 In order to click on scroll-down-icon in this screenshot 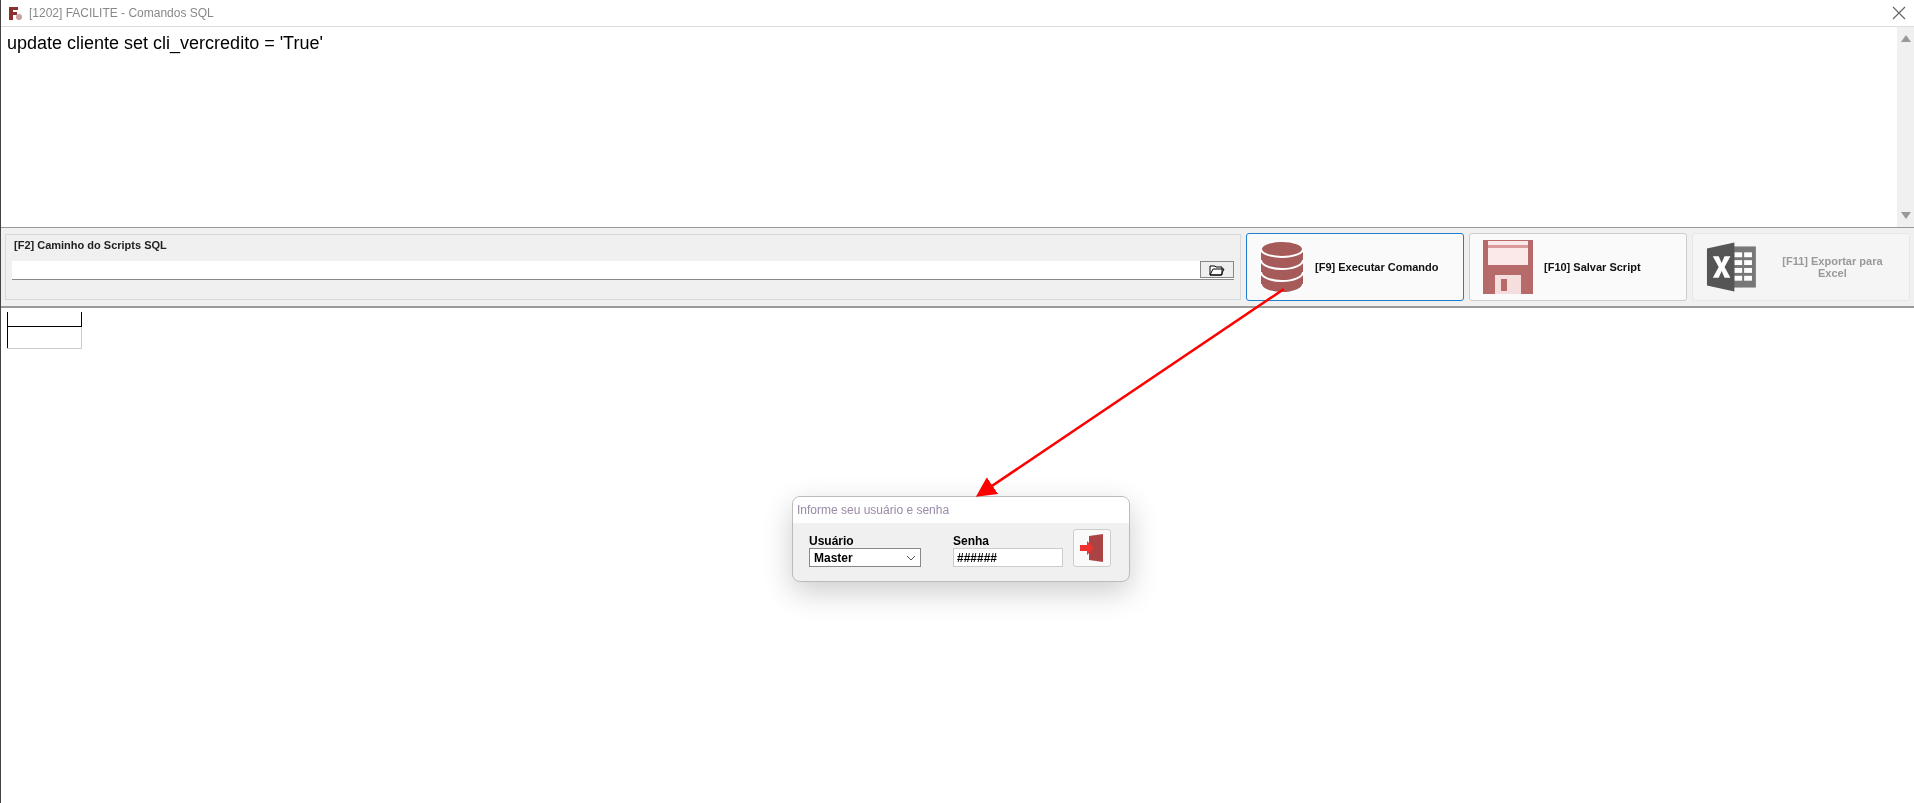, I will do `click(1905, 215)`.